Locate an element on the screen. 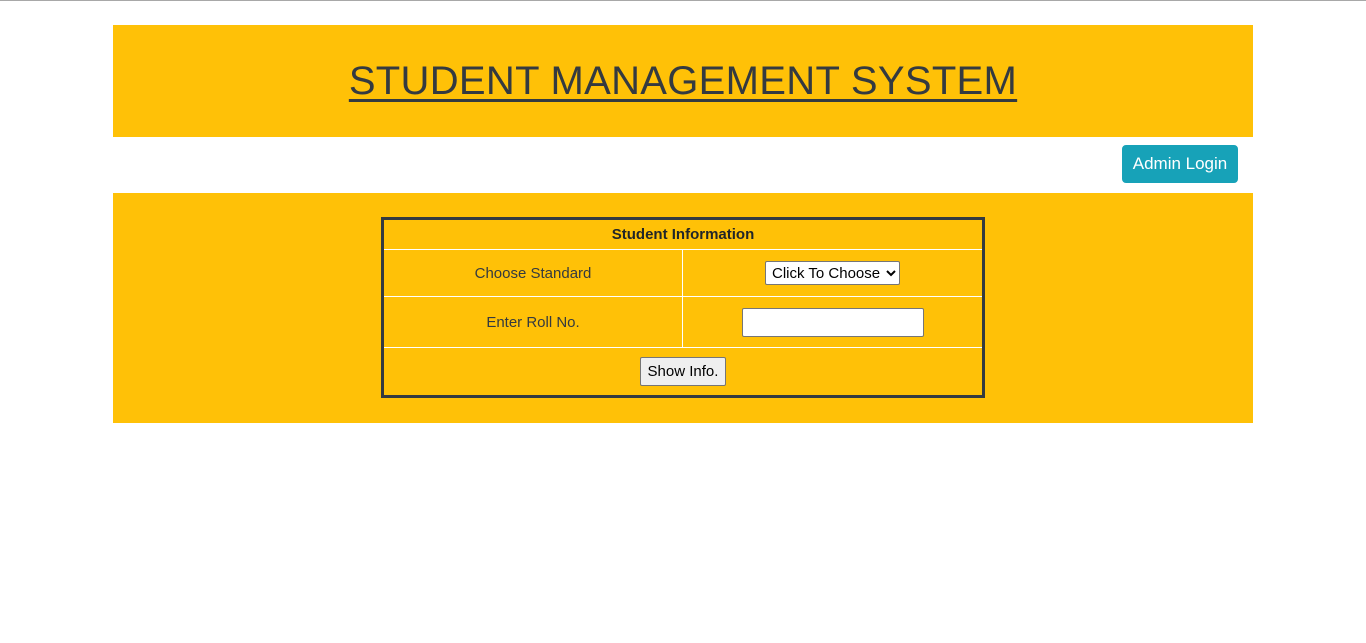 The image size is (1366, 643). standard-input-cell: Click To Choose is located at coordinates (832, 273).